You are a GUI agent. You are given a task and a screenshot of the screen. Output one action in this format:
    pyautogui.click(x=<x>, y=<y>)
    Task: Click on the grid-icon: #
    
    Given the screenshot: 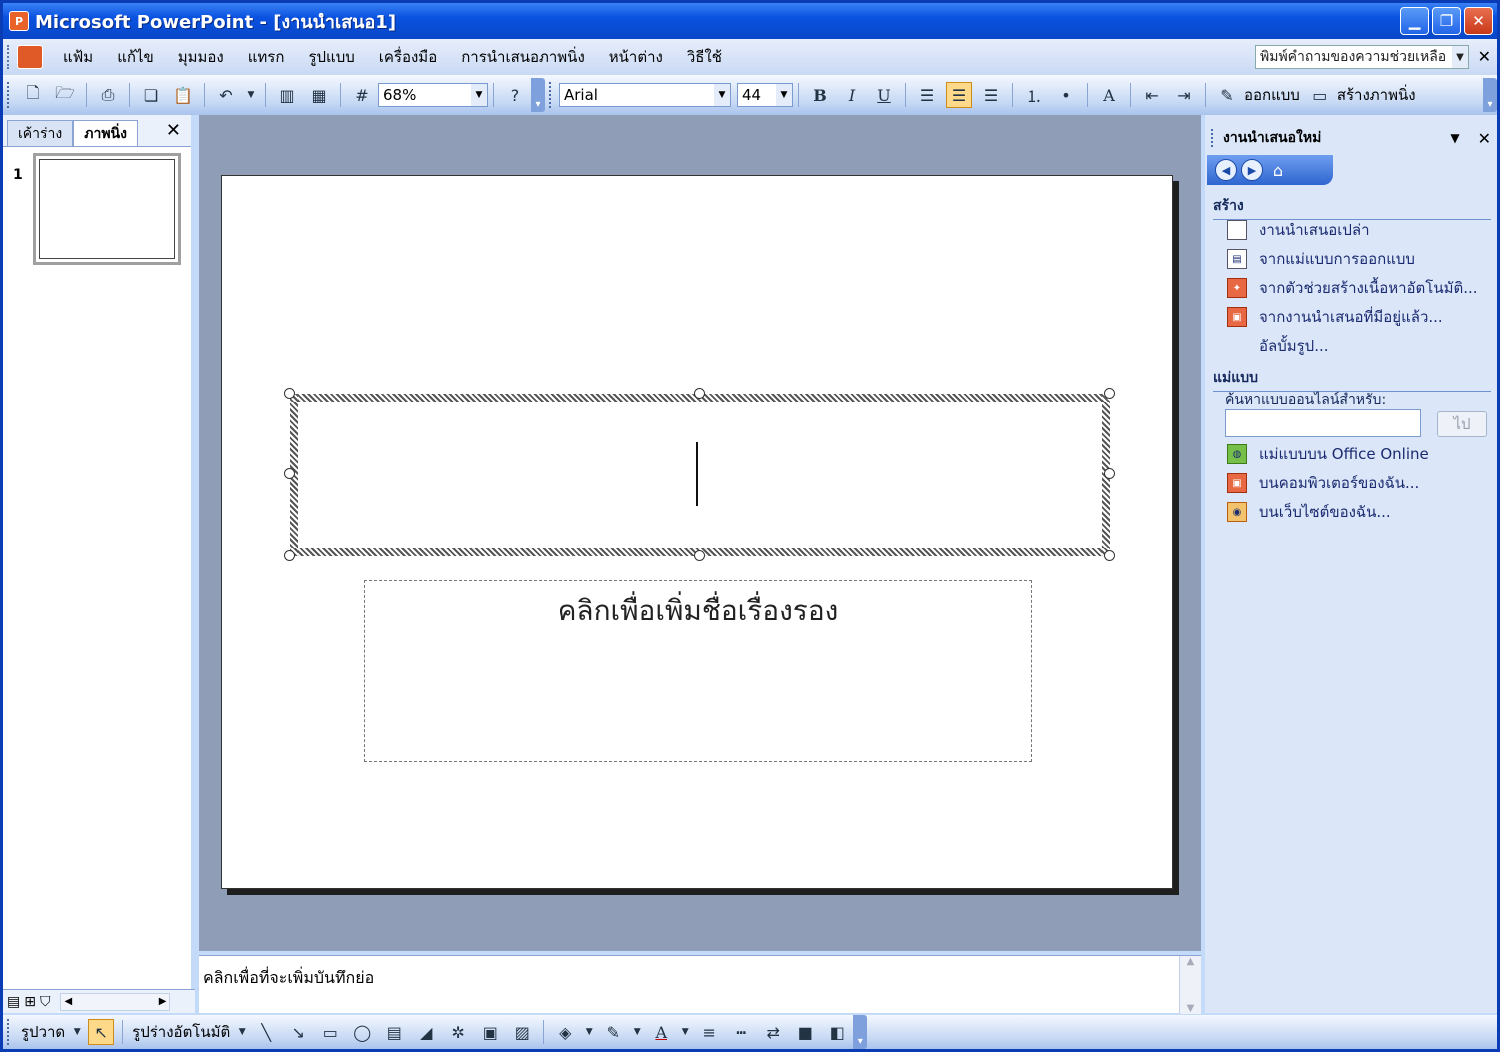 What is the action you would take?
    pyautogui.click(x=362, y=95)
    